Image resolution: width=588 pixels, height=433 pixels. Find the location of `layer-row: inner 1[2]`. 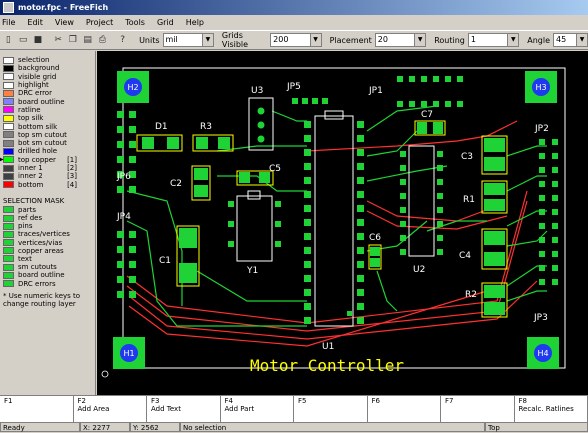

layer-row: inner 1[2] is located at coordinates (47, 168).